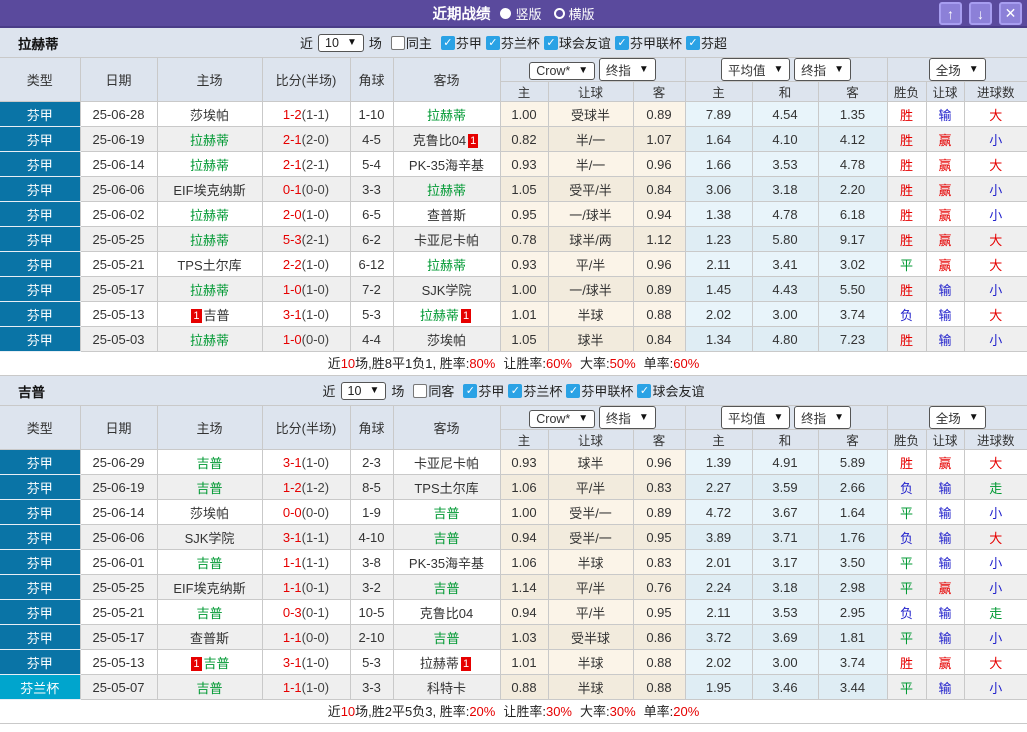 The height and width of the screenshot is (732, 1027). Describe the element at coordinates (506, 13) in the screenshot. I see `radio-selected-icon` at that location.